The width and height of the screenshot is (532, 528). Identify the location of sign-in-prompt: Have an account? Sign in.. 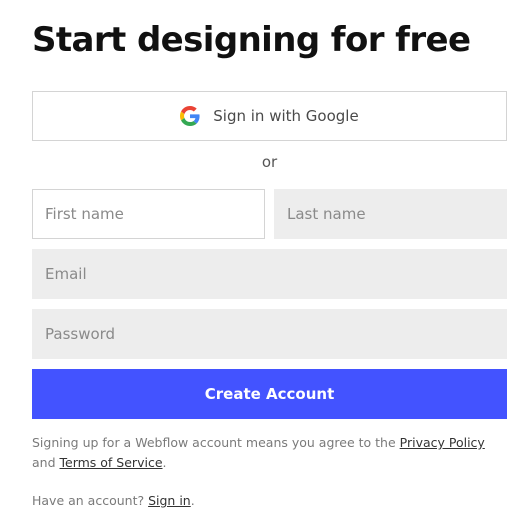
(113, 501).